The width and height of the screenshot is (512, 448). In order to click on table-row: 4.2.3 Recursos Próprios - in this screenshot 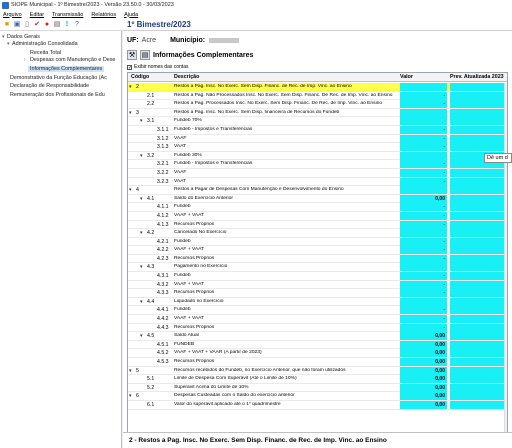, I will do `click(317, 259)`.